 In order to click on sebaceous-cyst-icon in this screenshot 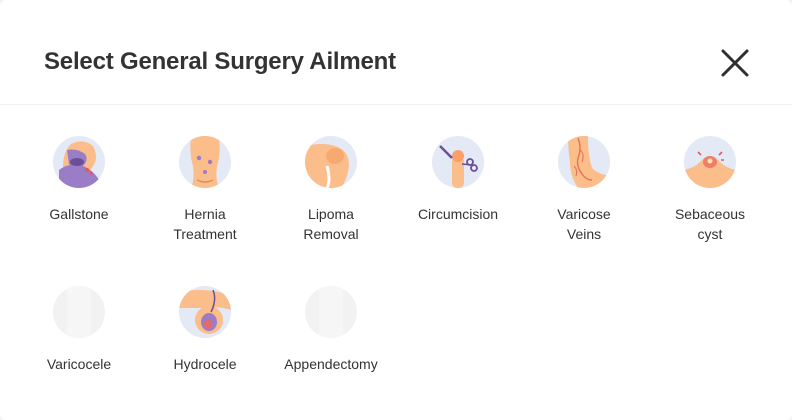, I will do `click(710, 162)`.